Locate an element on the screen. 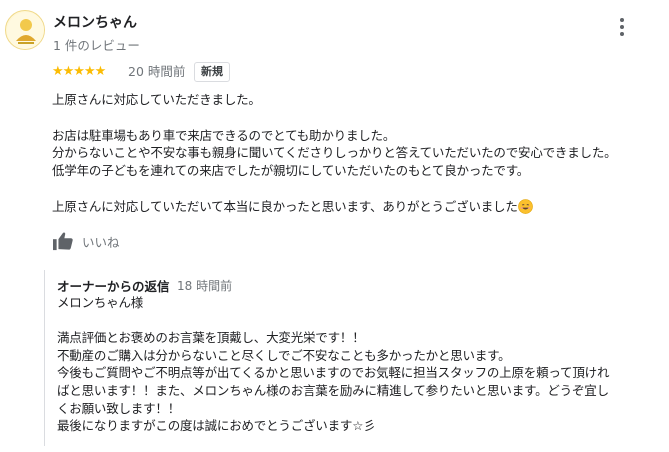  avatar-logo is located at coordinates (25, 30).